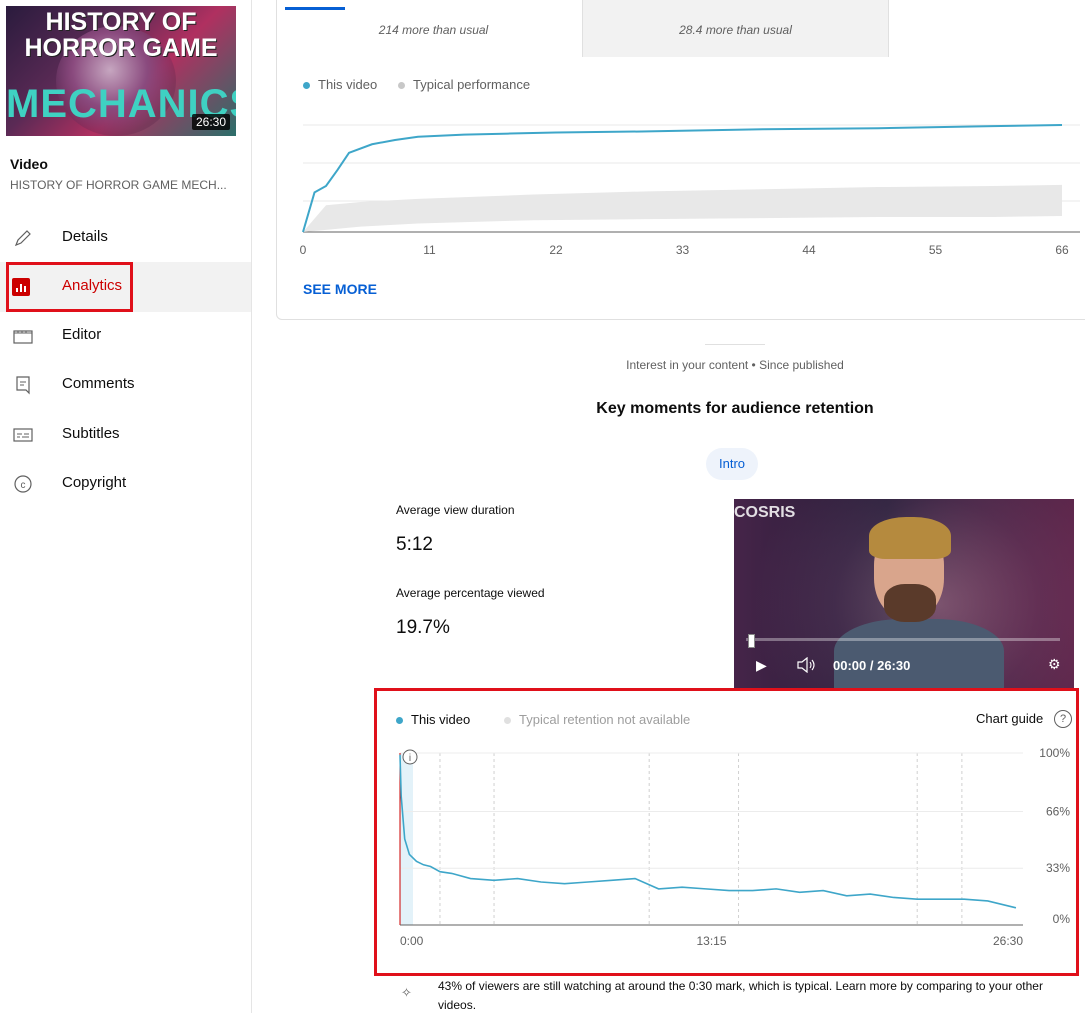 This screenshot has height=1015, width=1085. I want to click on nav-label: Subtitles, so click(91, 433).